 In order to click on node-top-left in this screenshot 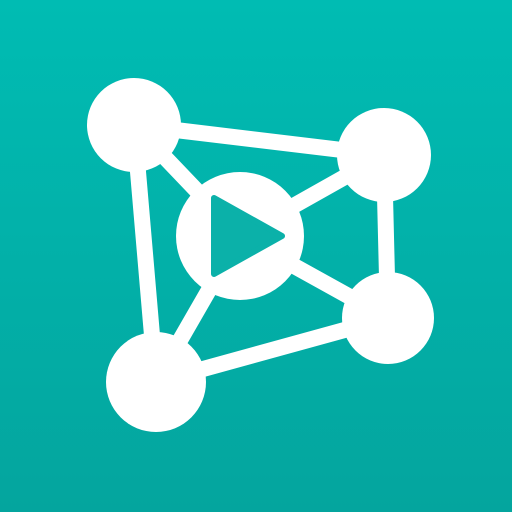, I will do `click(134, 125)`.